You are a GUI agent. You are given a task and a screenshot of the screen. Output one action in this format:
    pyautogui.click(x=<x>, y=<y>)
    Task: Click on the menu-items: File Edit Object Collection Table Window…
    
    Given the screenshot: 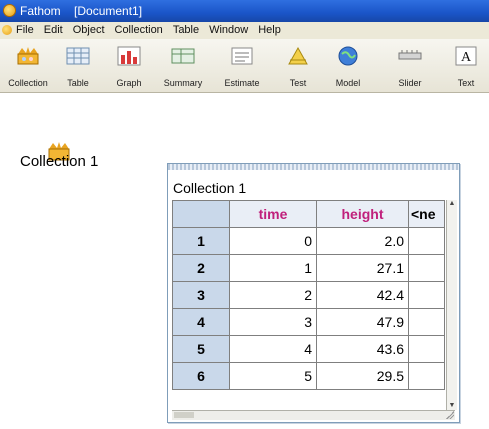 What is the action you would take?
    pyautogui.click(x=148, y=30)
    